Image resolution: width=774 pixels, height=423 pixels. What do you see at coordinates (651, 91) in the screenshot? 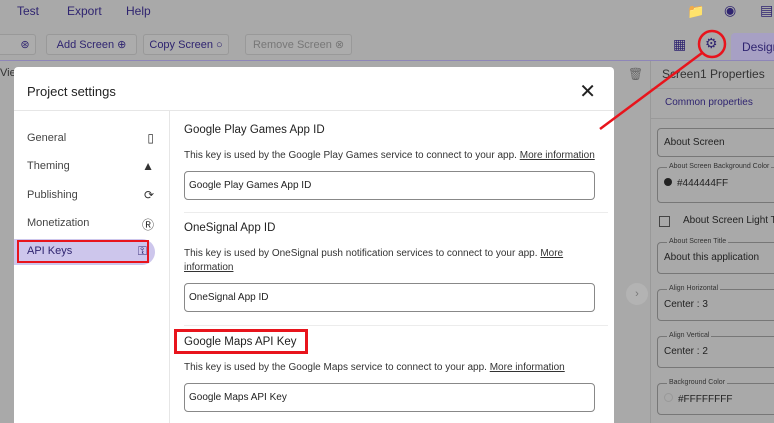
I see `annotation-arrow` at bounding box center [651, 91].